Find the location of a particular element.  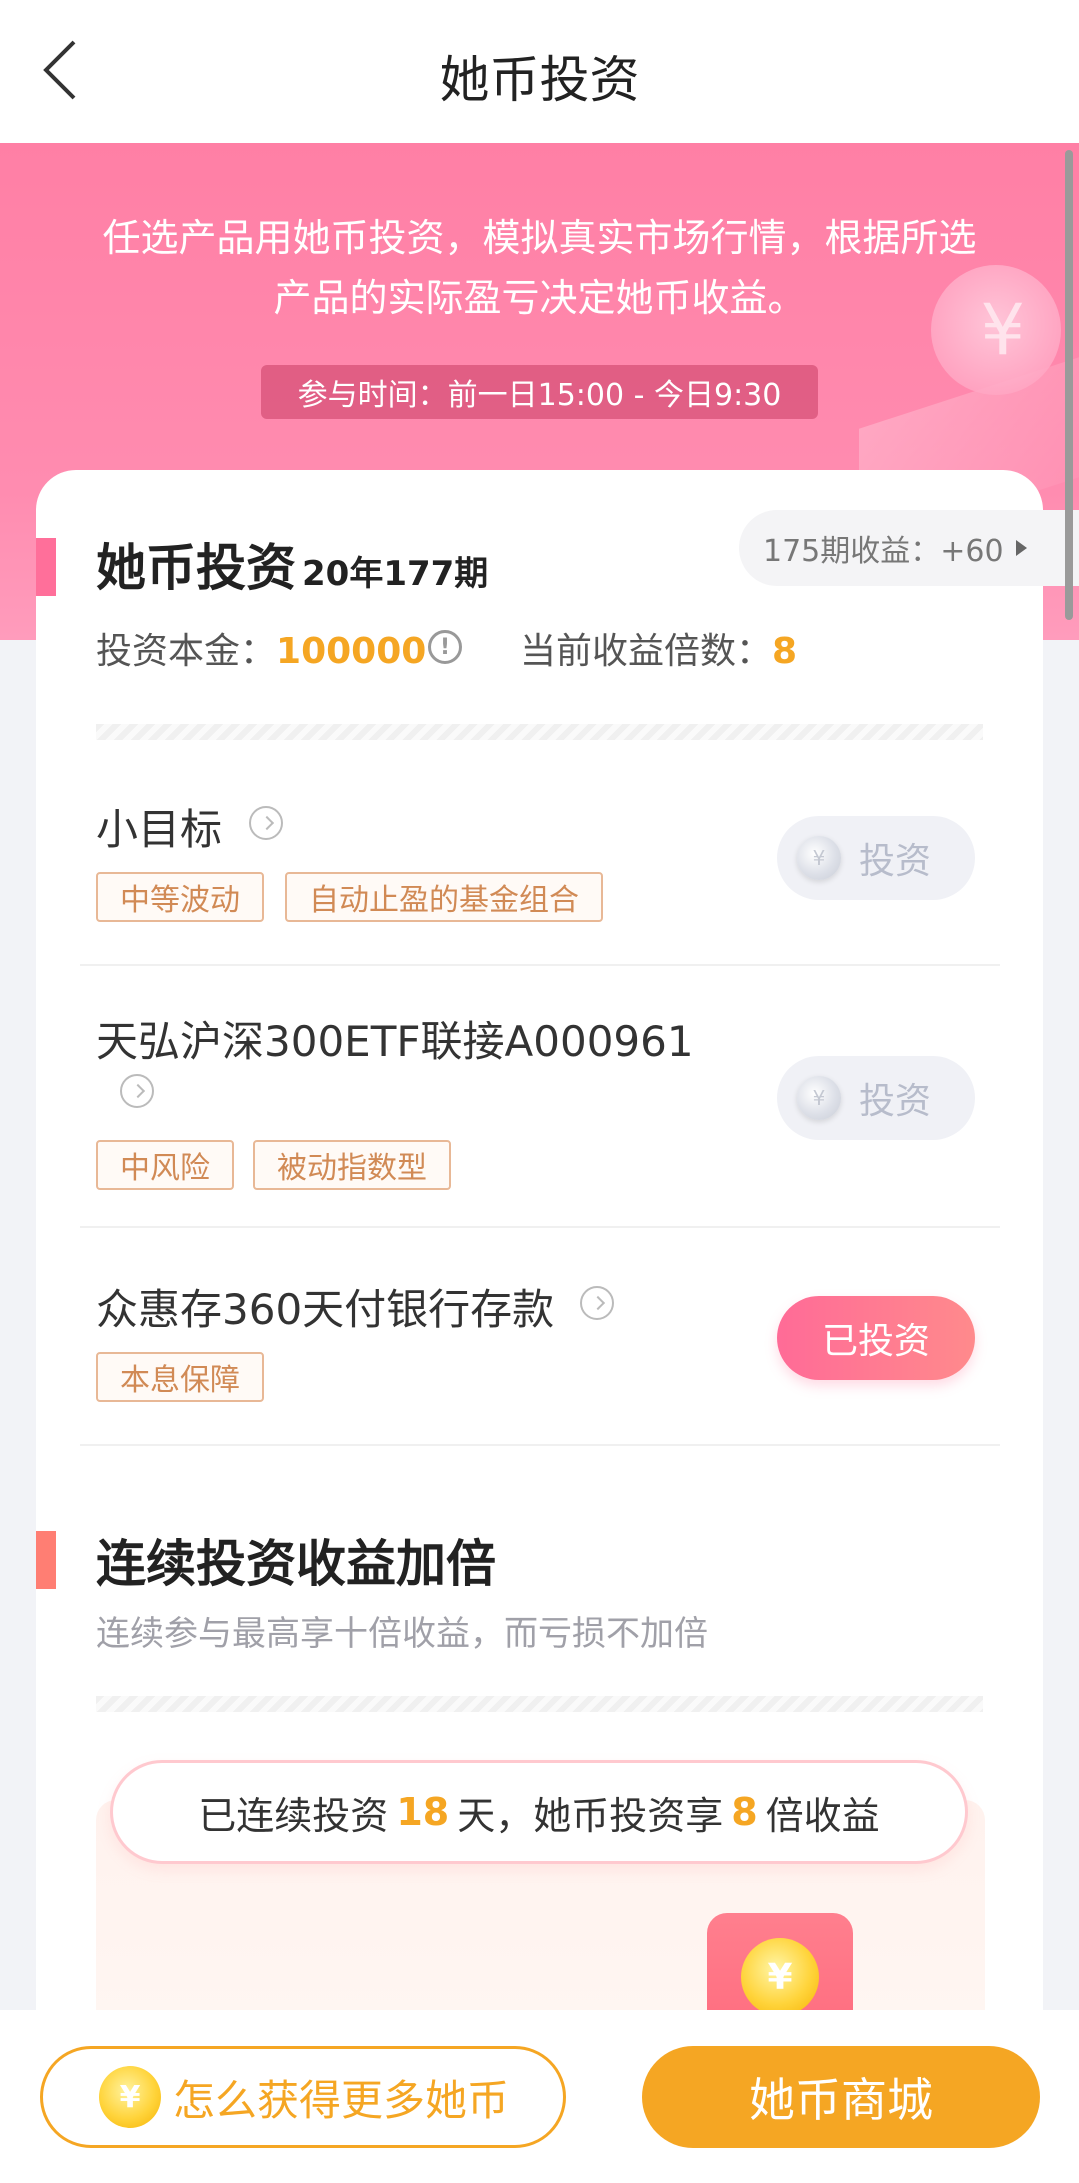

product-name: 小目标 is located at coordinates (159, 826).